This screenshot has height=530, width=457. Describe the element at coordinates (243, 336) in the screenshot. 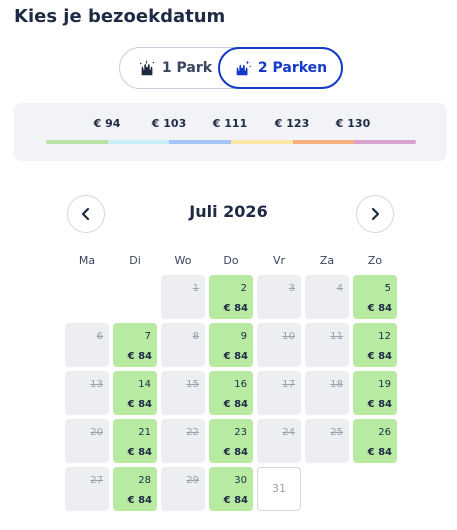

I see `day-number: 9` at that location.